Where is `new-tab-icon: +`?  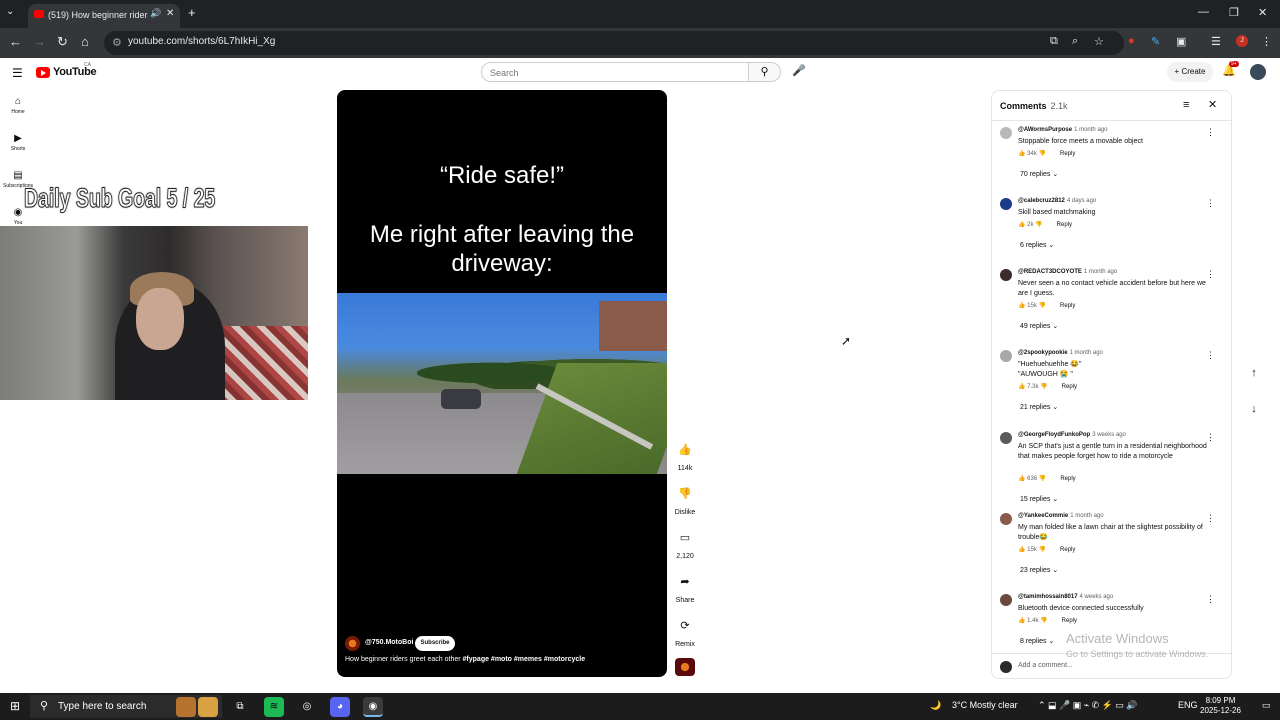
new-tab-icon: + is located at coordinates (192, 12).